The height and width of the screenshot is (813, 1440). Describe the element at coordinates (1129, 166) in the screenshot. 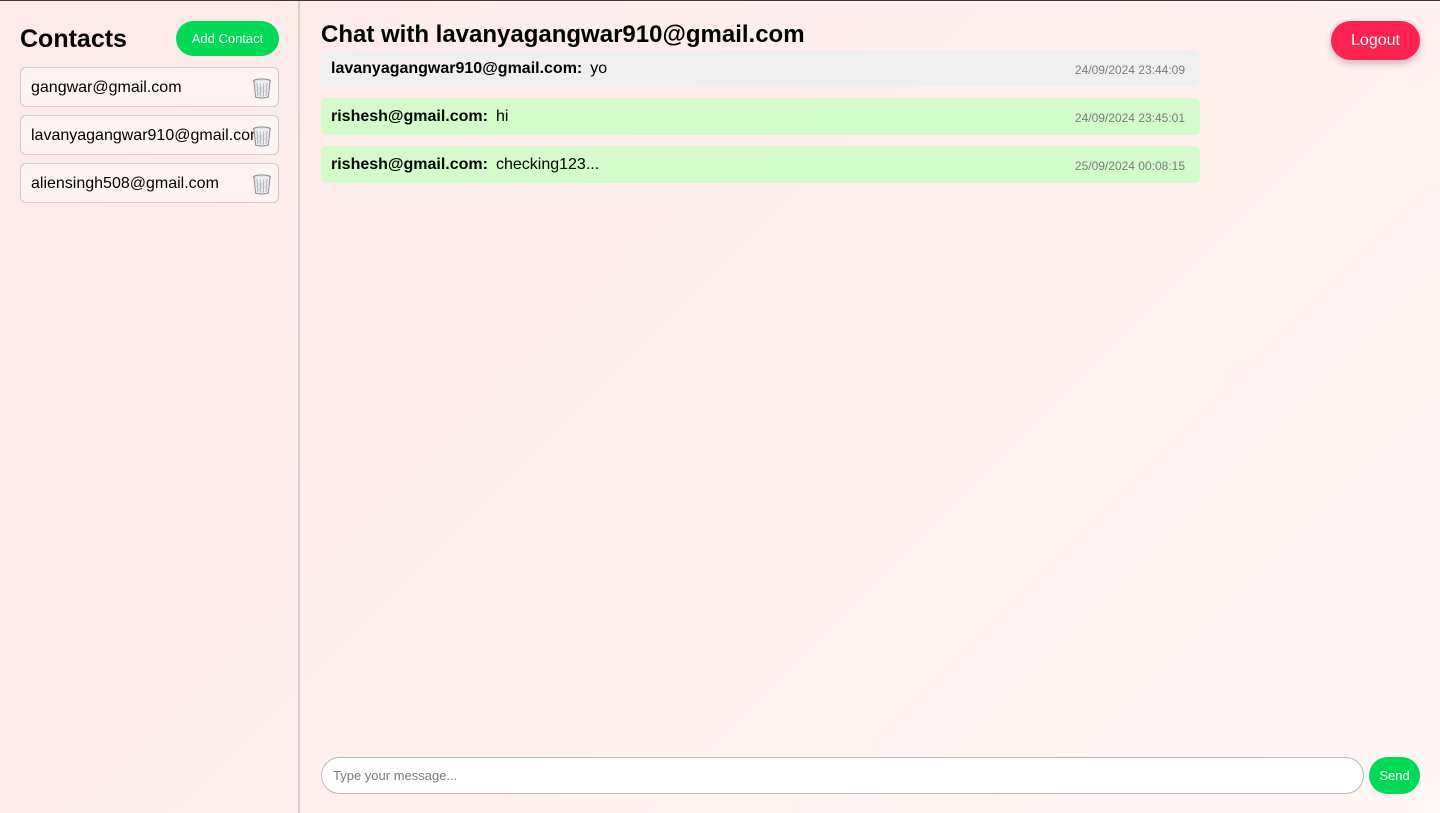

I see `message-timestamp: 25/09/2024 00:08:15` at that location.